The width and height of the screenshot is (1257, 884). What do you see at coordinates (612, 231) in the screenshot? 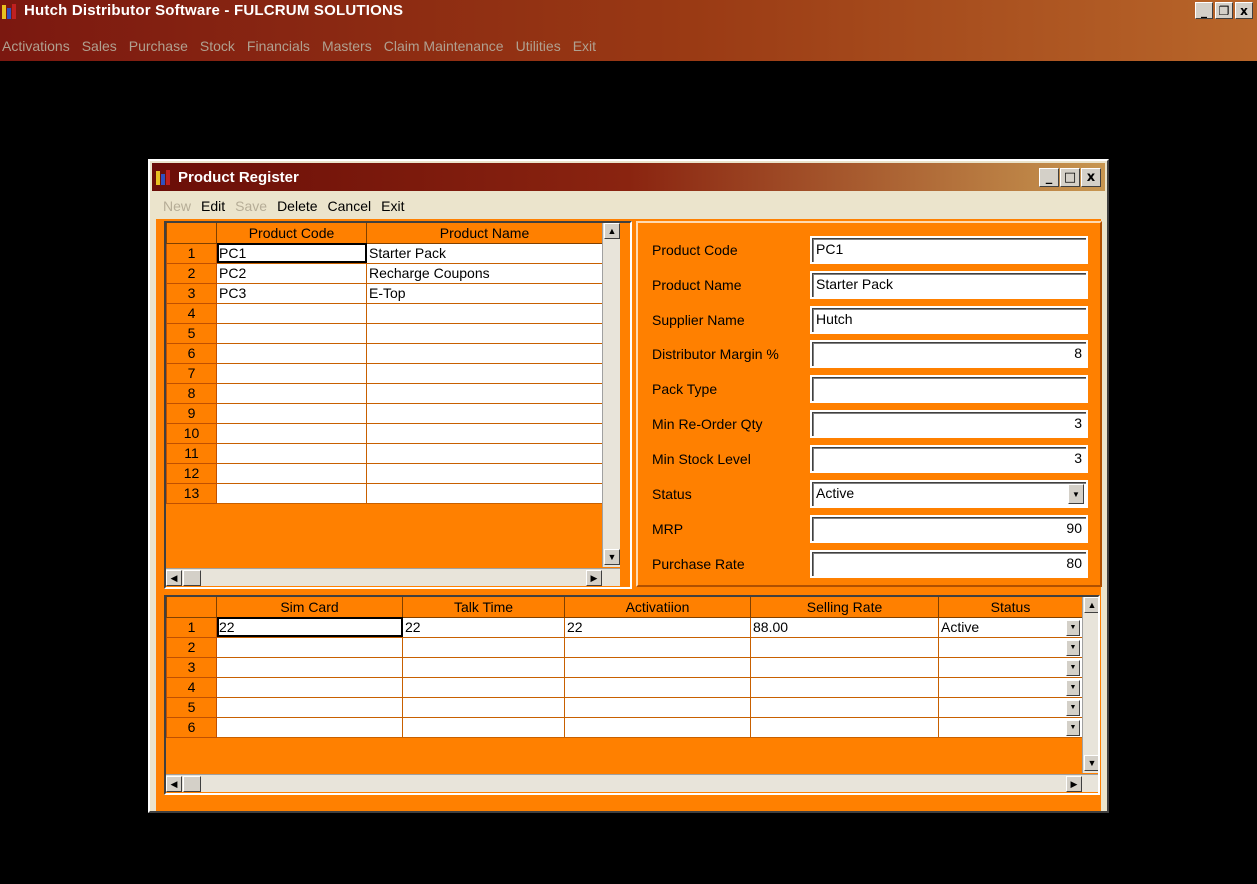
I see `scroll-up-icon: ▲` at bounding box center [612, 231].